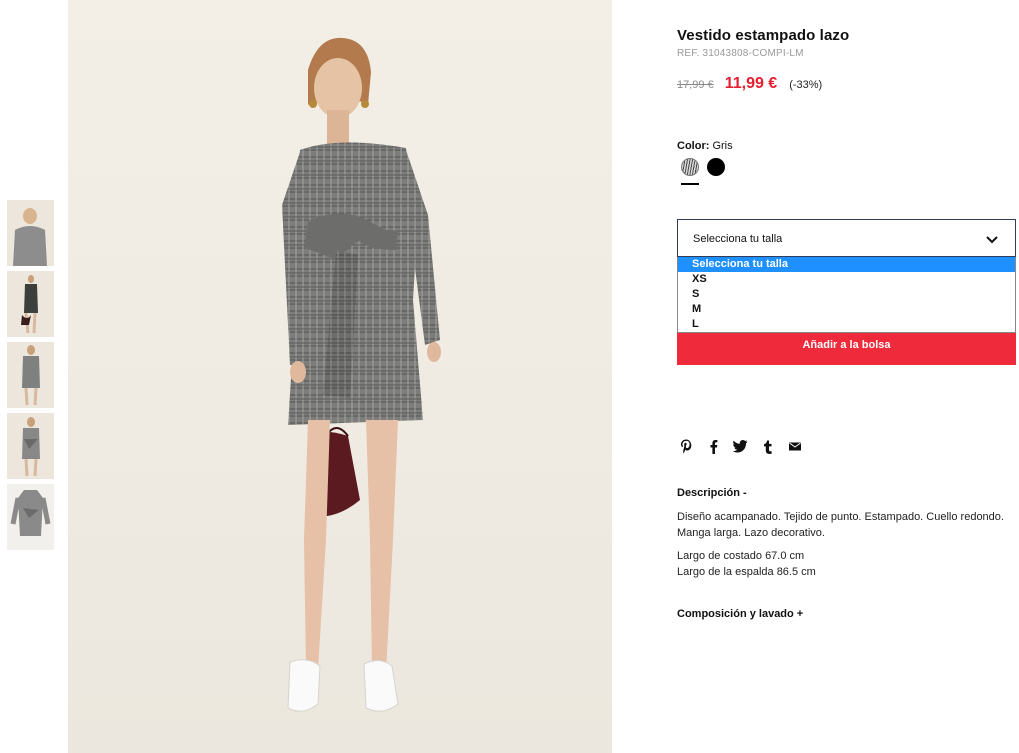  I want to click on chevron-down-icon, so click(992, 240).